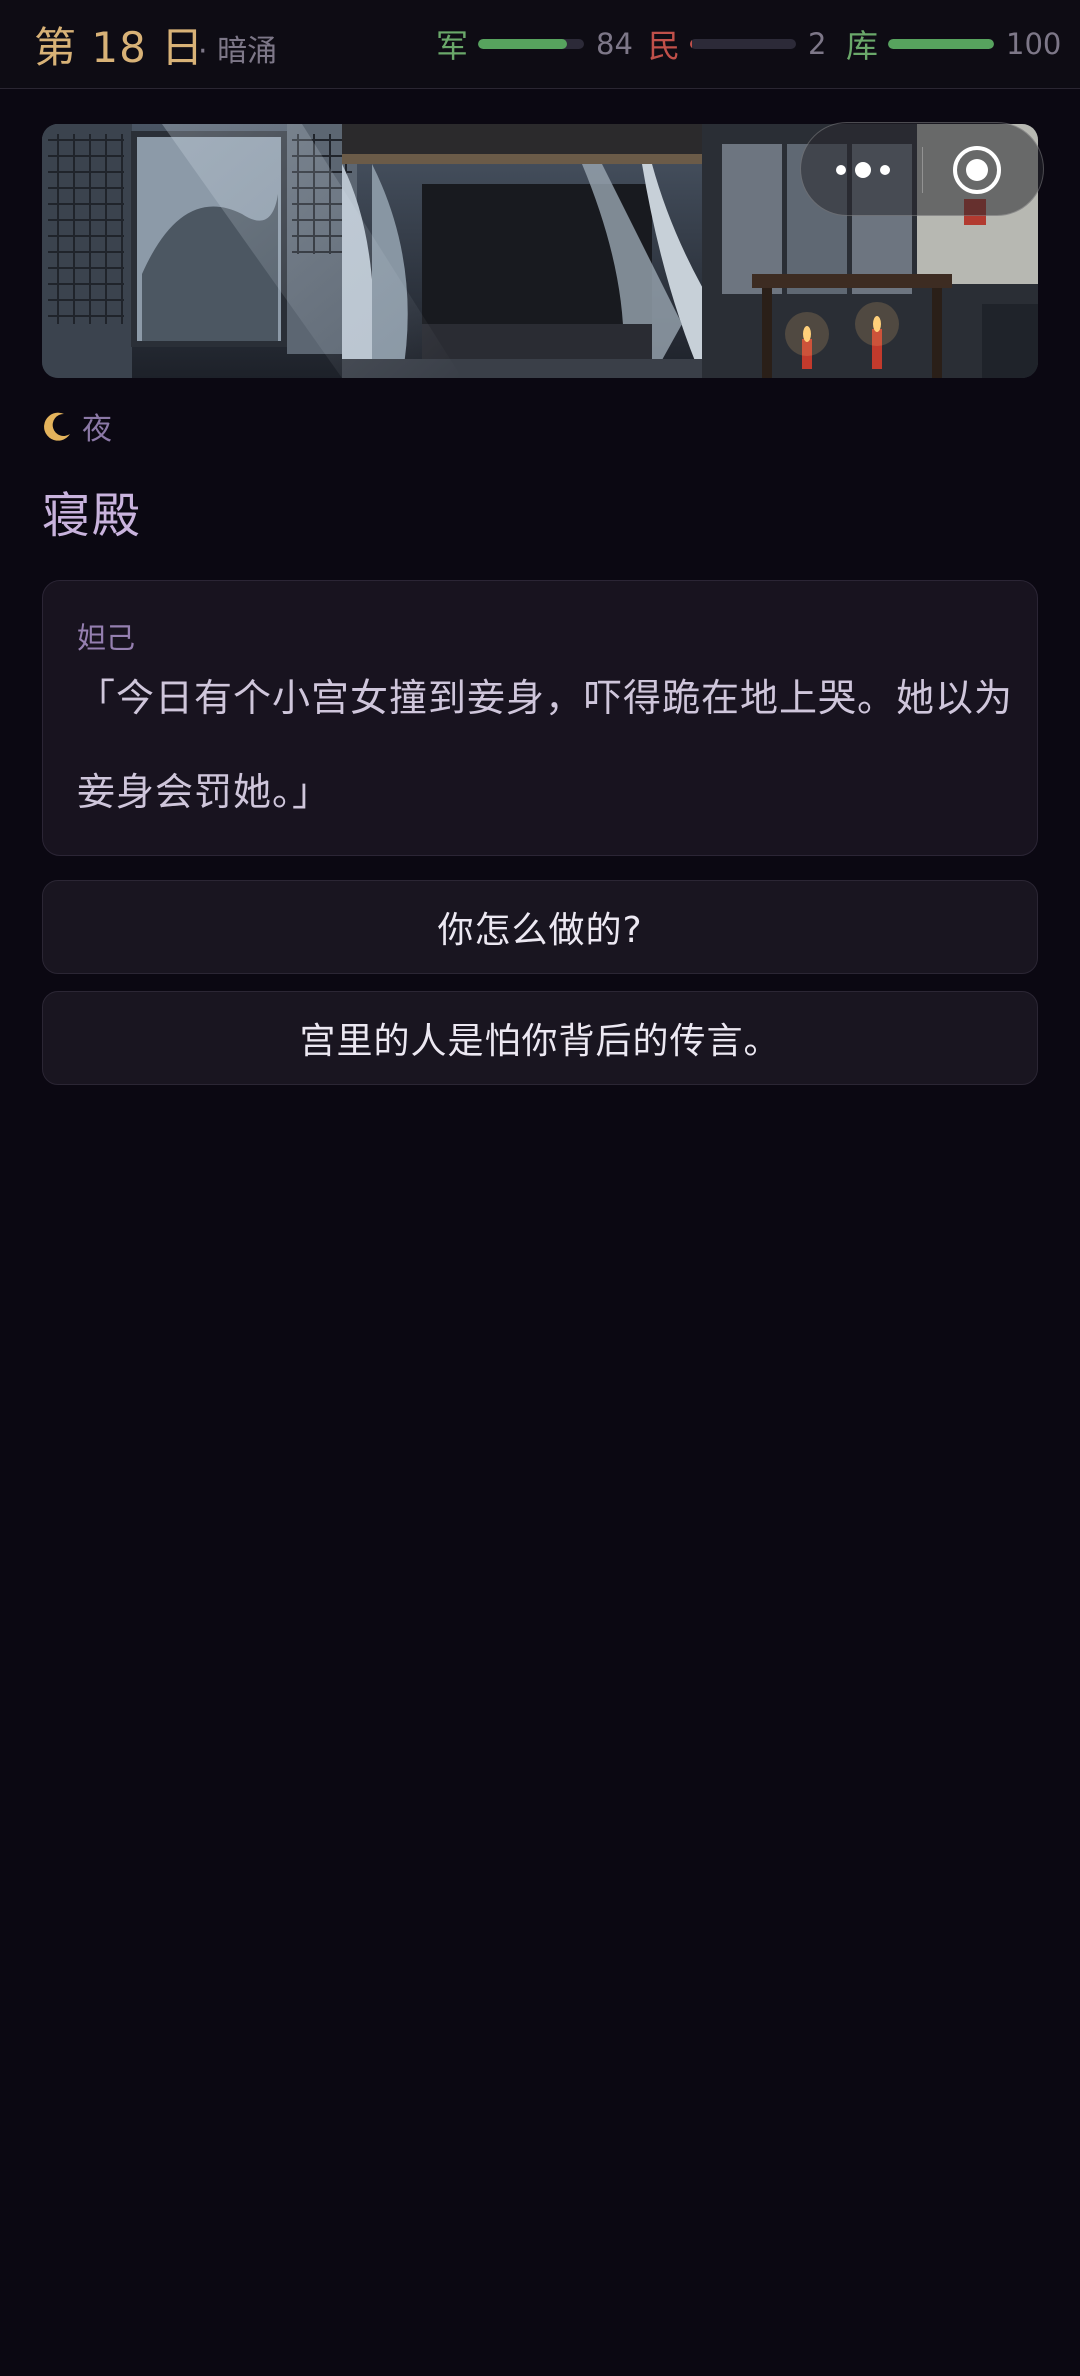 Image resolution: width=1080 pixels, height=2376 pixels. What do you see at coordinates (238, 51) in the screenshot?
I see `phase-label: · 暗涌` at bounding box center [238, 51].